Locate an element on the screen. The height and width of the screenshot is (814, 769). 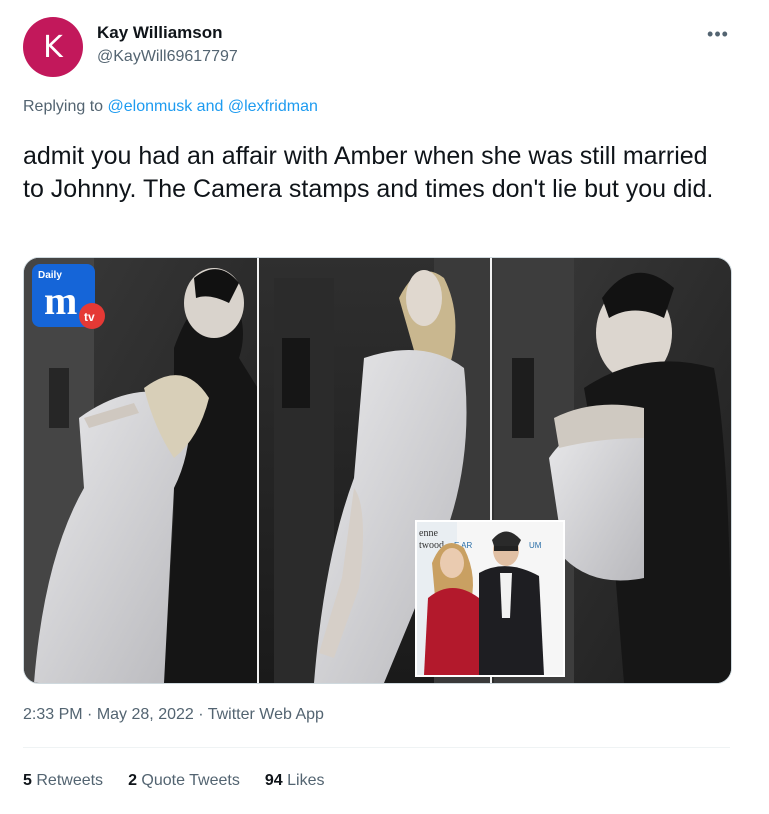
tweet-time: 2:33 PM is located at coordinates (53, 714).